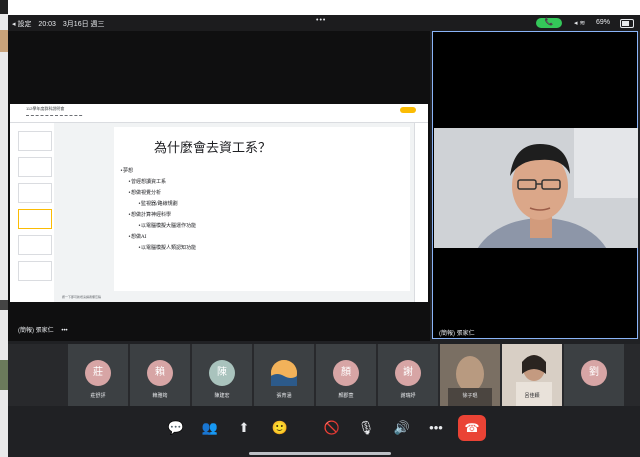  Describe the element at coordinates (45, 108) in the screenshot. I see `doc-title: 112學年度群科說明會` at that location.